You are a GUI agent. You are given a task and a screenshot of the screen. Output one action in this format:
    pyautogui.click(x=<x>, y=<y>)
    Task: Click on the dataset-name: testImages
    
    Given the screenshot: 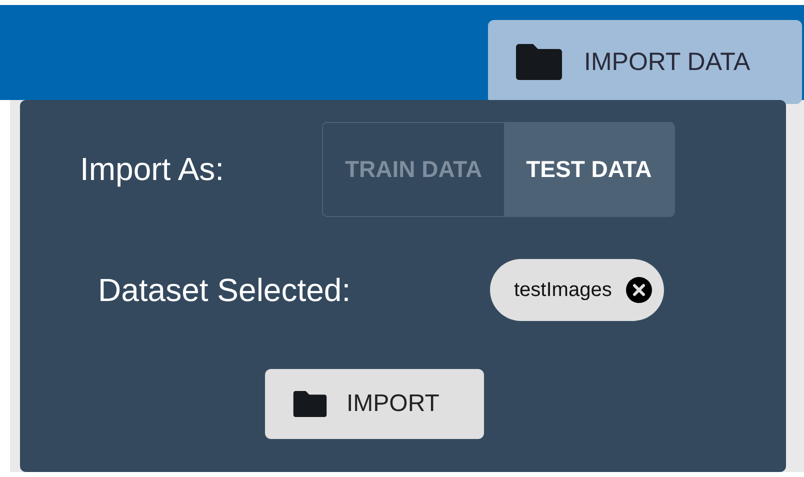 What is the action you would take?
    pyautogui.click(x=563, y=290)
    